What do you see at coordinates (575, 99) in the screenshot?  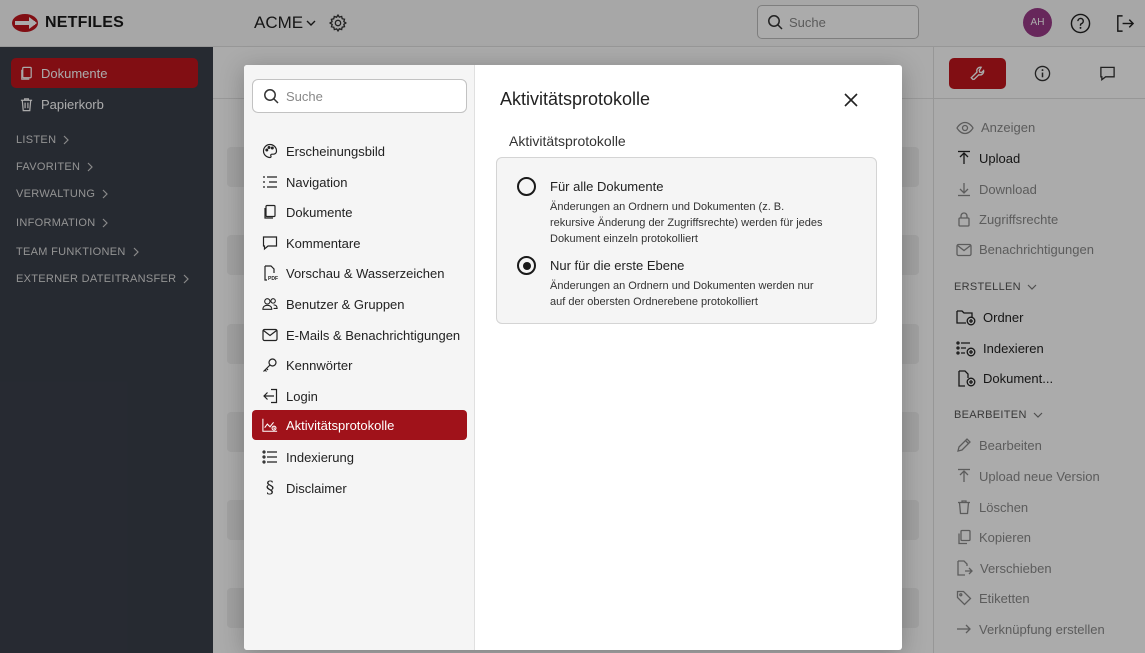 I see `dialog-title: Aktivitätsprotokolle` at bounding box center [575, 99].